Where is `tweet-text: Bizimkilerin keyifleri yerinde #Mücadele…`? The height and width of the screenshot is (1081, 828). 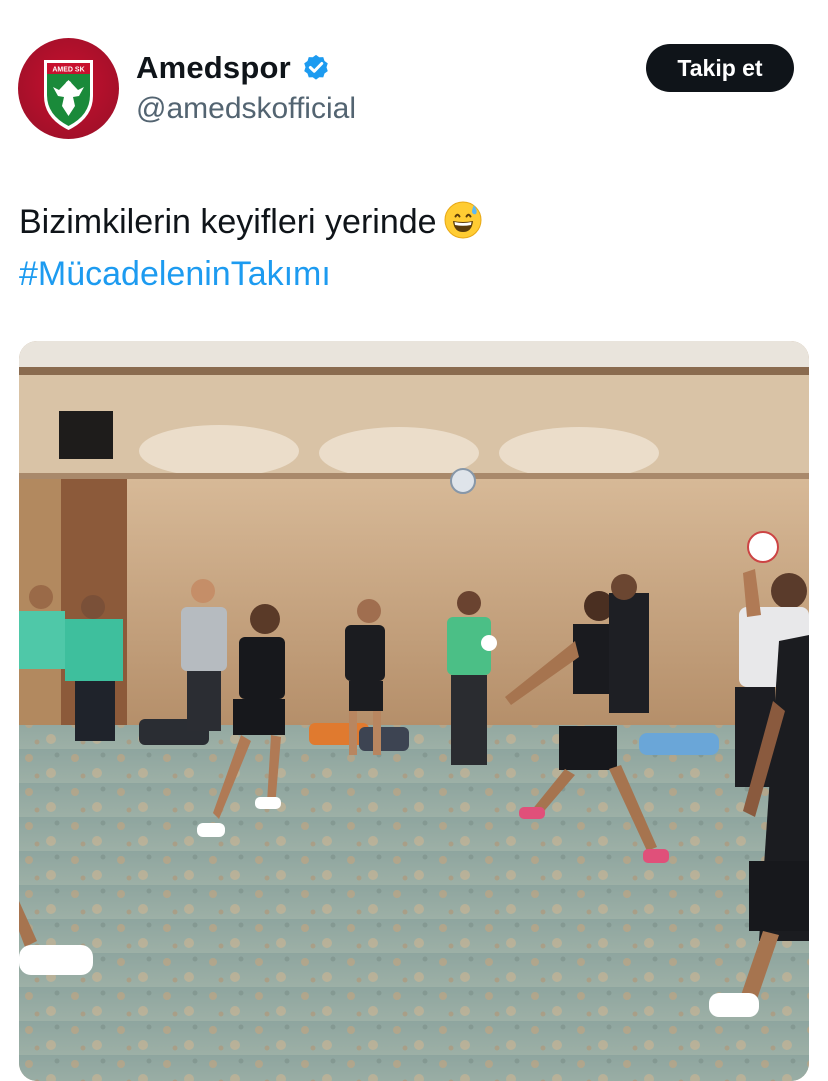 tweet-text: Bizimkilerin keyifleri yerinde #Mücadele… is located at coordinates (414, 248).